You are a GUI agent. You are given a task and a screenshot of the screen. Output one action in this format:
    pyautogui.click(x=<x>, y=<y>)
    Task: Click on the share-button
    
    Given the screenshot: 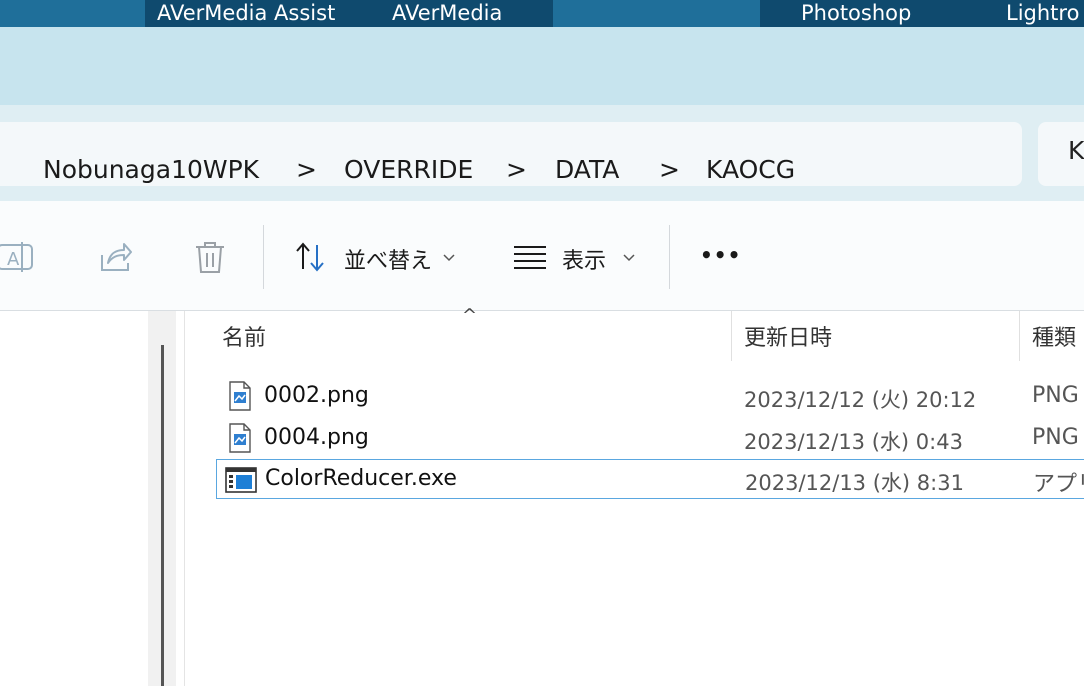 What is the action you would take?
    pyautogui.click(x=116, y=259)
    